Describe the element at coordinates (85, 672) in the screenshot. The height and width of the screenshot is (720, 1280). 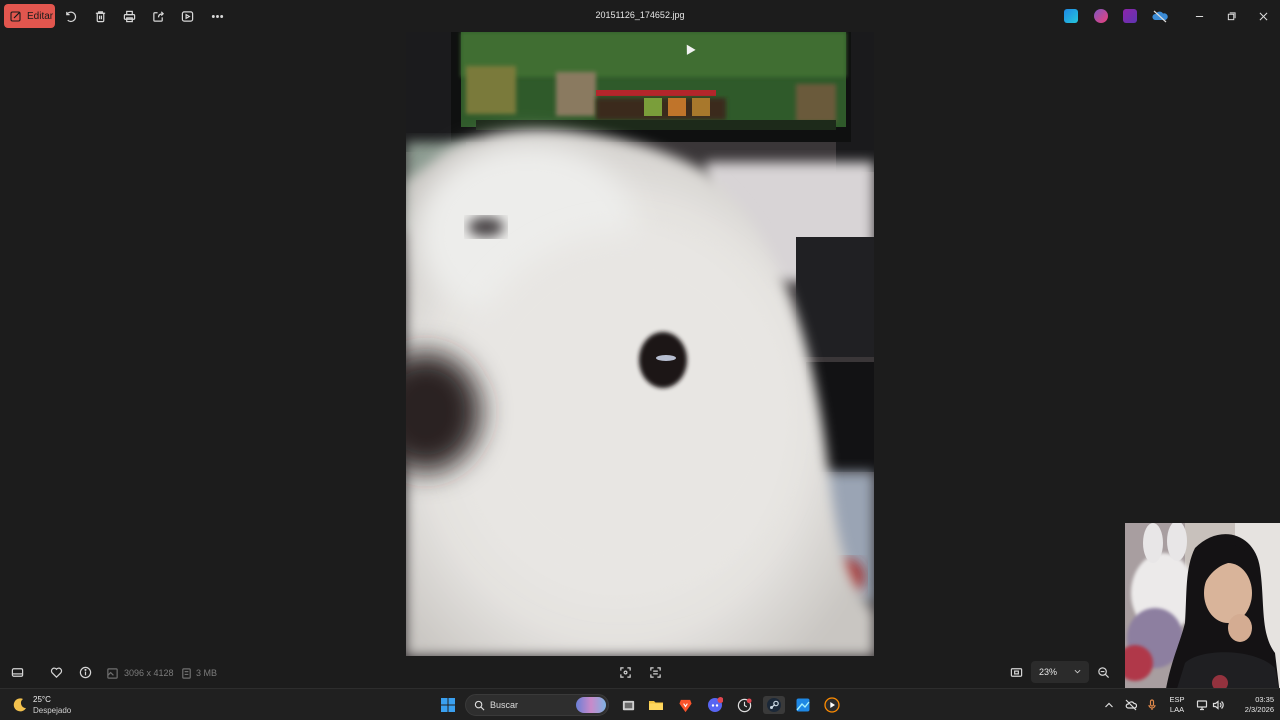
I see `info-icon` at that location.